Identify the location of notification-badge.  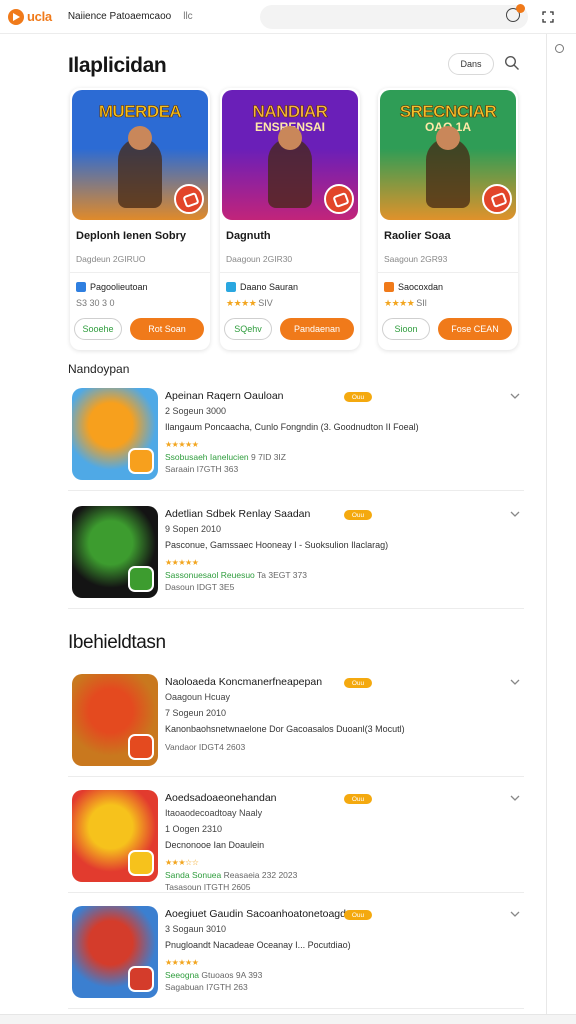
(520, 8).